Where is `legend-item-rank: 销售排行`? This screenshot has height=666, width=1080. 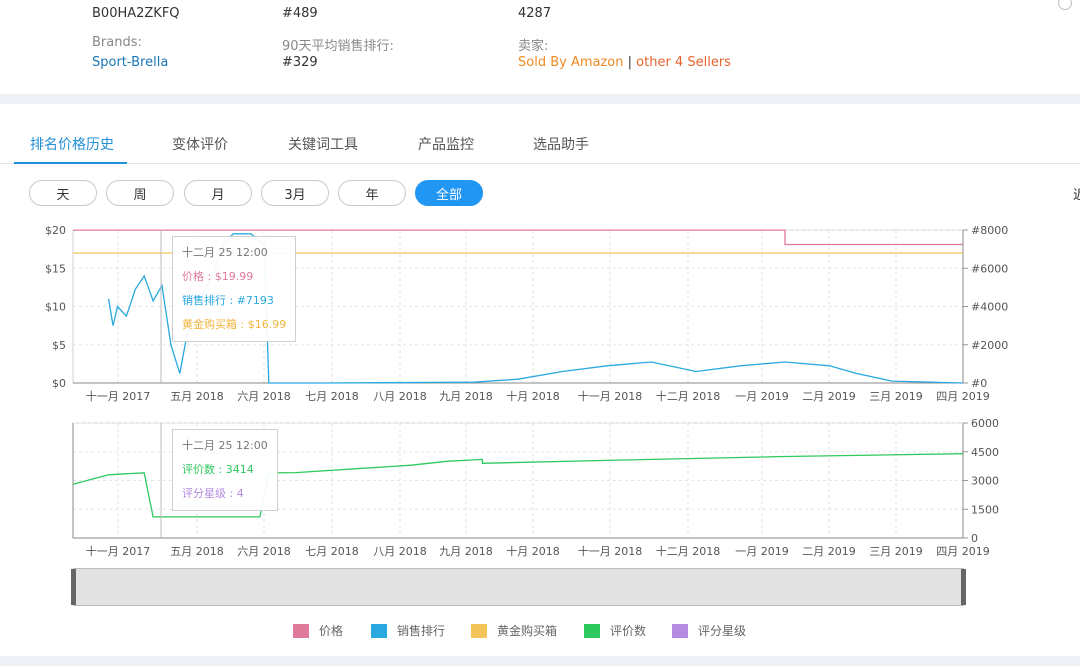 legend-item-rank: 销售排行 is located at coordinates (408, 630).